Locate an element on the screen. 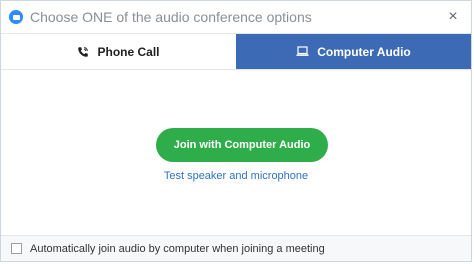 This screenshot has height=264, width=474. tab-phone-call: Phone Call is located at coordinates (118, 51).